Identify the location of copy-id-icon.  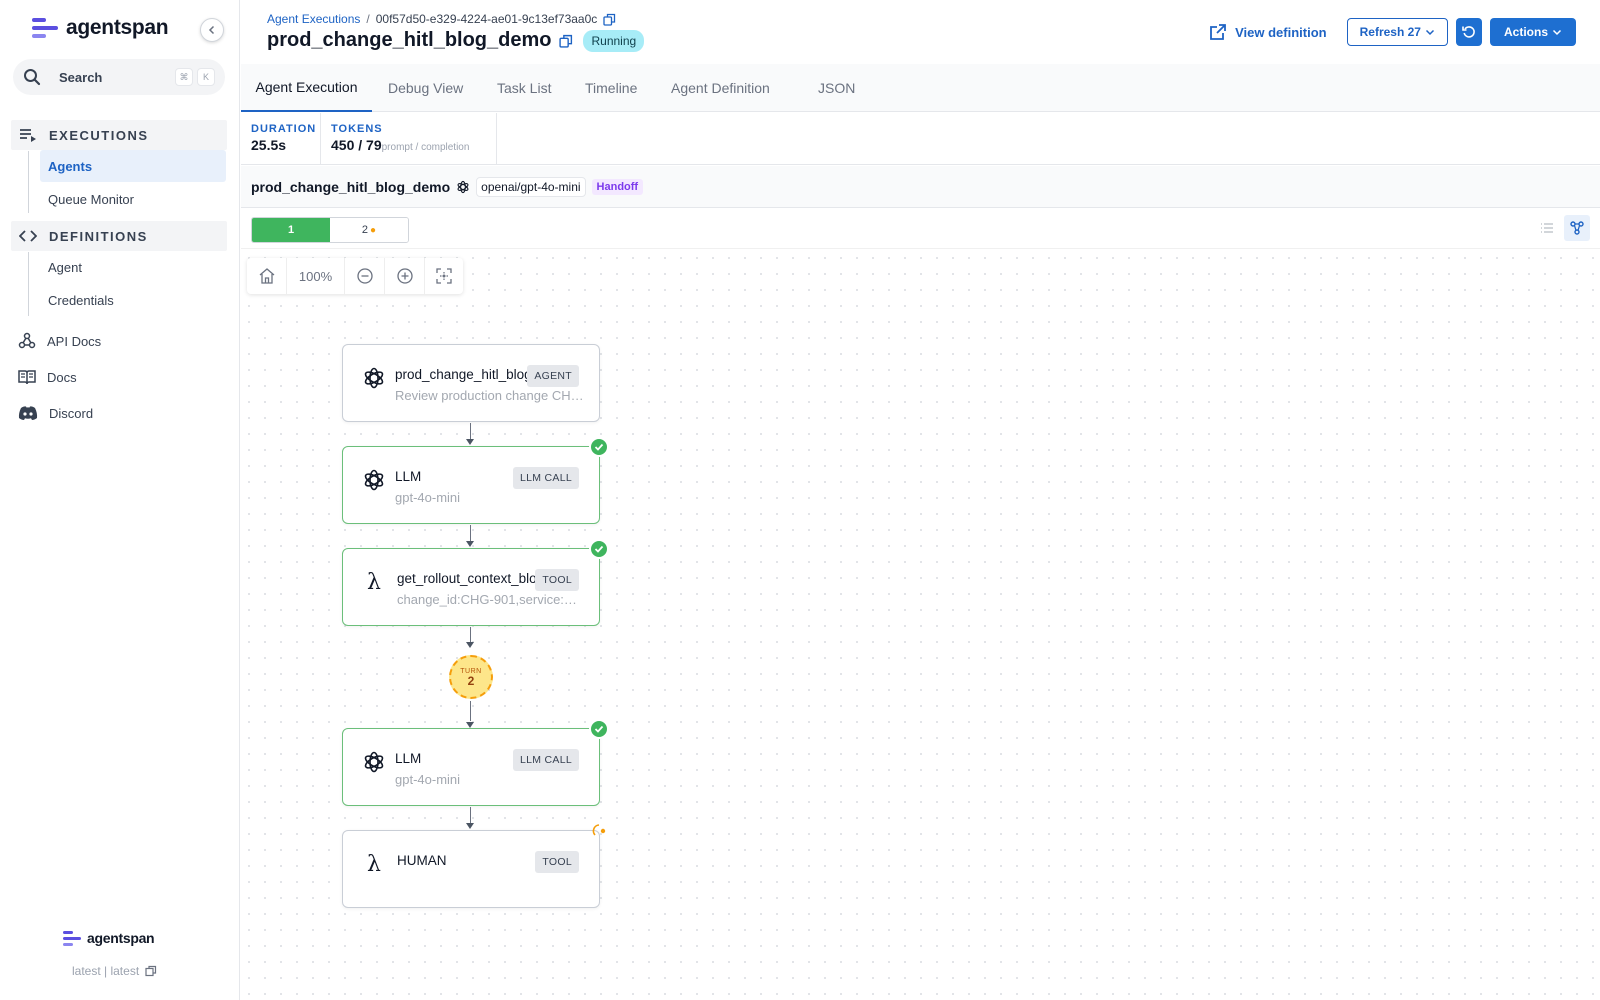
(609, 19).